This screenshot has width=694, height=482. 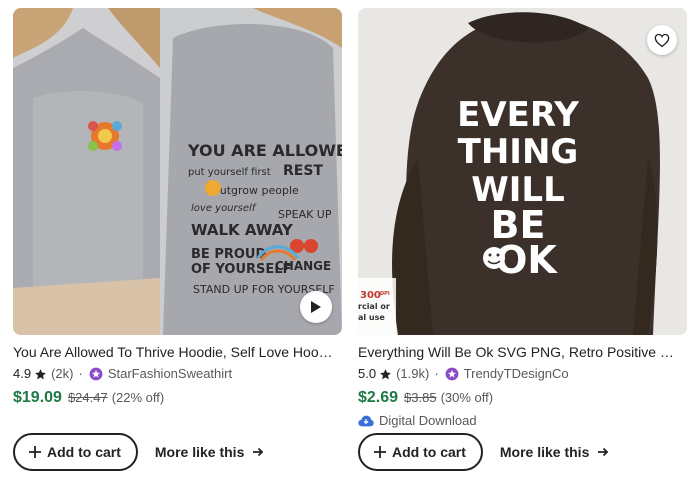 What do you see at coordinates (305, 214) in the screenshot?
I see `svg-text: SPEAK UP` at bounding box center [305, 214].